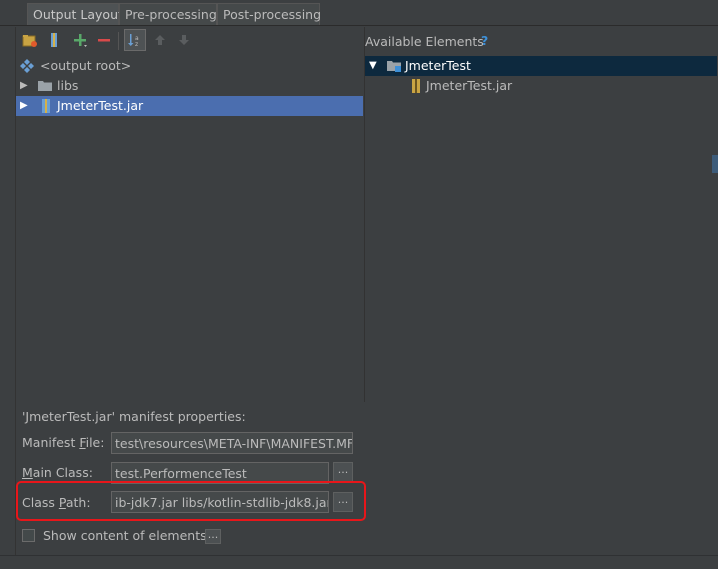  What do you see at coordinates (100, 105) in the screenshot?
I see `tree-item-label: JmeterTest.jar` at bounding box center [100, 105].